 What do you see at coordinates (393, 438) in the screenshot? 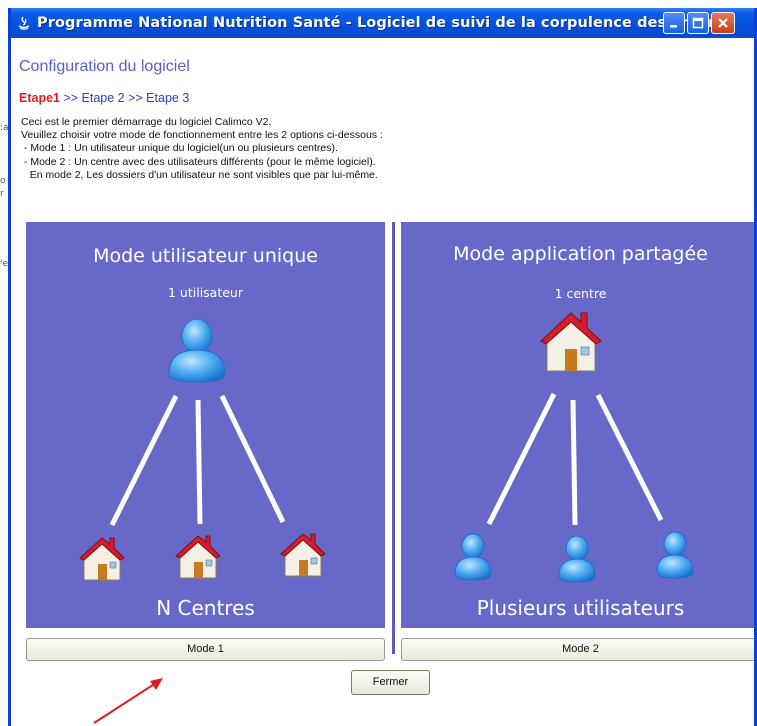
I see `panel-divider` at bounding box center [393, 438].